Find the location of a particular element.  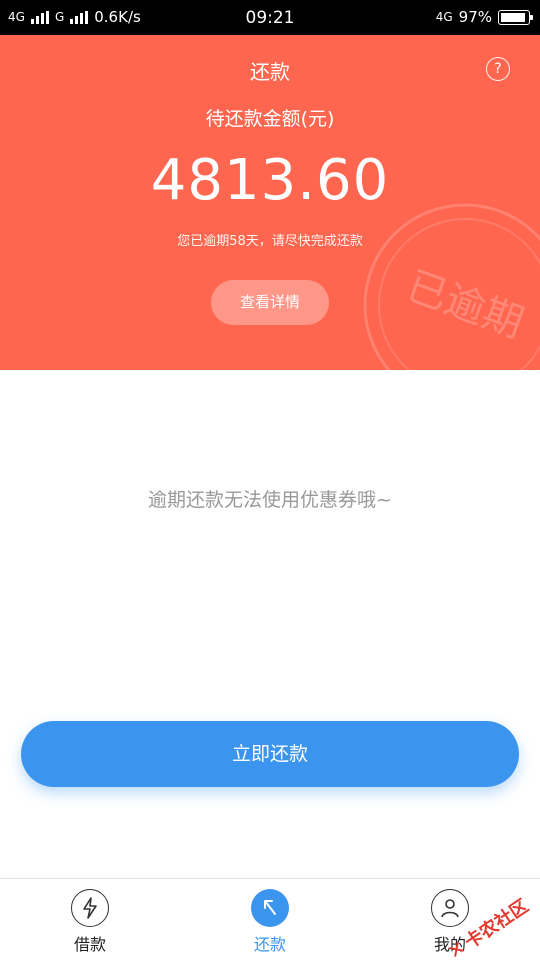

lightning-icon is located at coordinates (90, 908).